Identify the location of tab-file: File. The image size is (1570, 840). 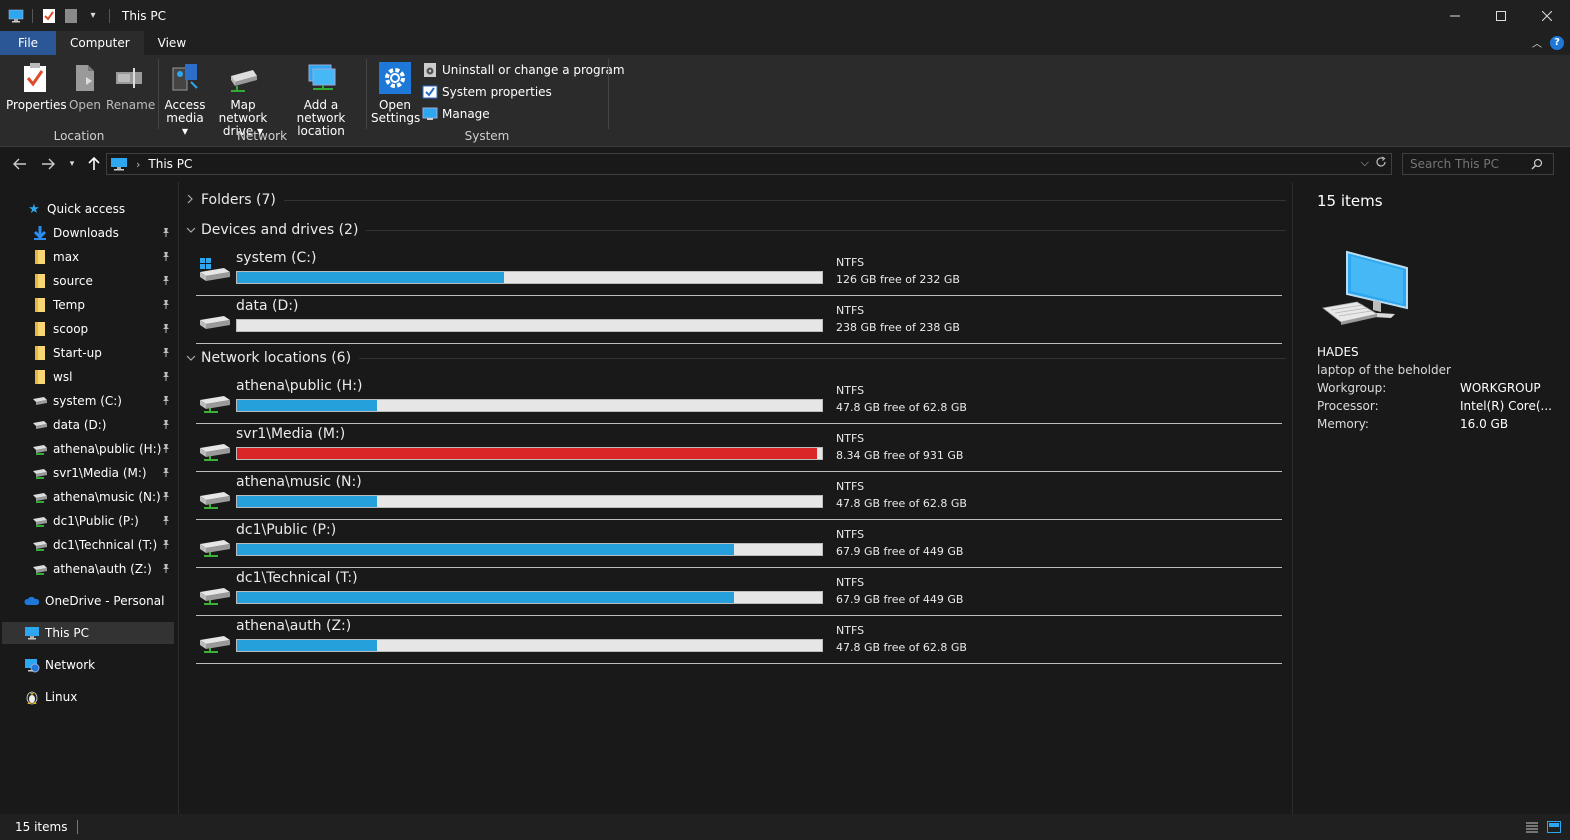
(28, 43).